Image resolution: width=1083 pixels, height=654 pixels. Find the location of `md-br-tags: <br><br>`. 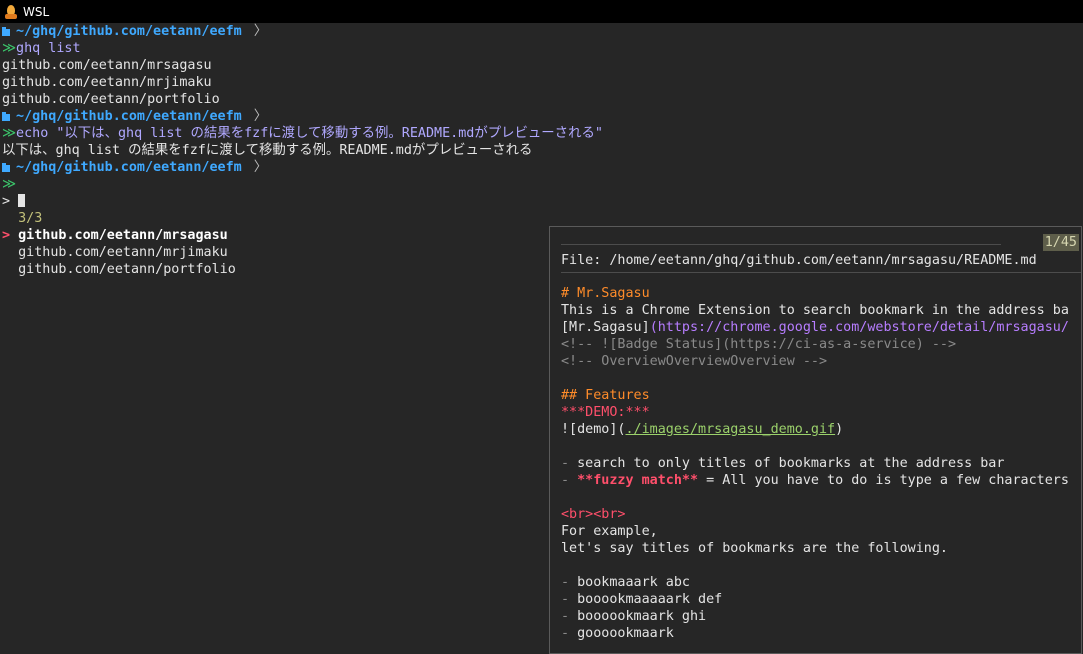

md-br-tags: <br><br> is located at coordinates (593, 514).